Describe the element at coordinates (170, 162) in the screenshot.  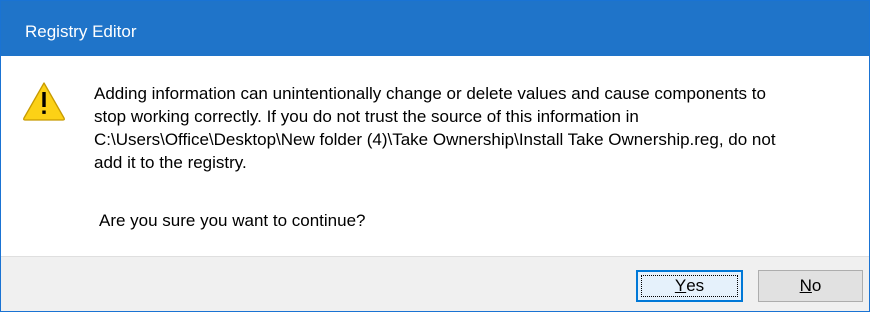
I see `message-line: add it to the registry.` at that location.